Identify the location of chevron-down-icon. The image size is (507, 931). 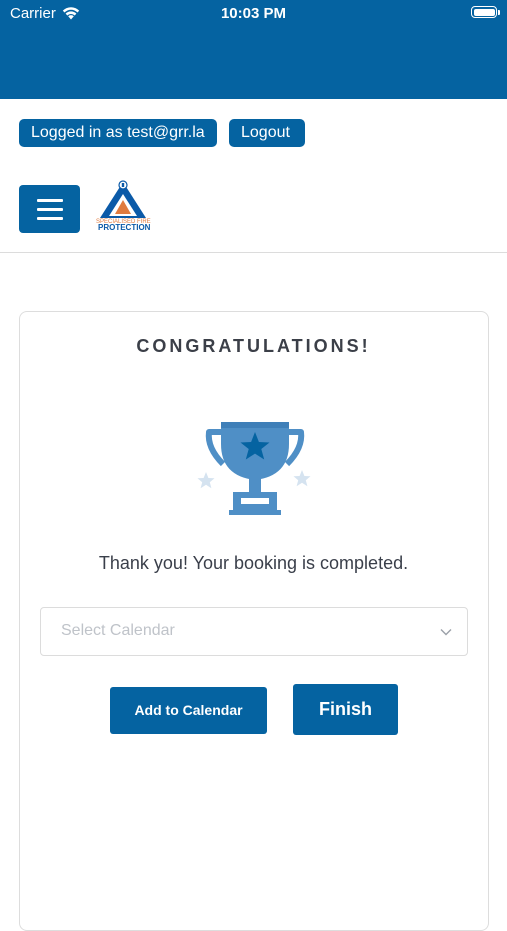
(446, 632).